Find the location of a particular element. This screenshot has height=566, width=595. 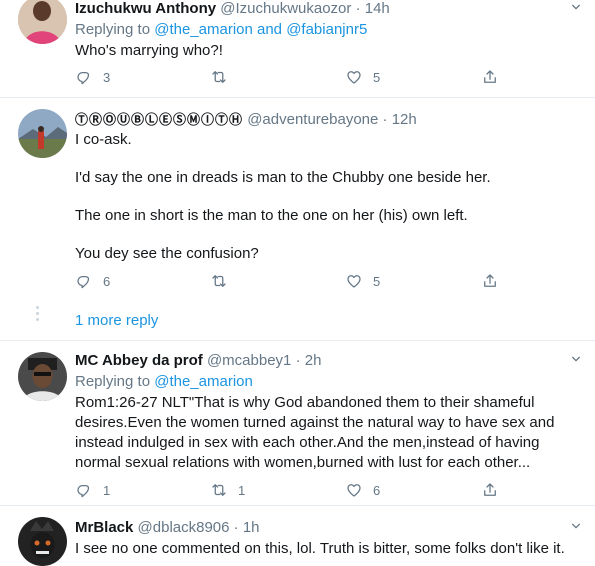

retweet-count: 1 is located at coordinates (242, 490).